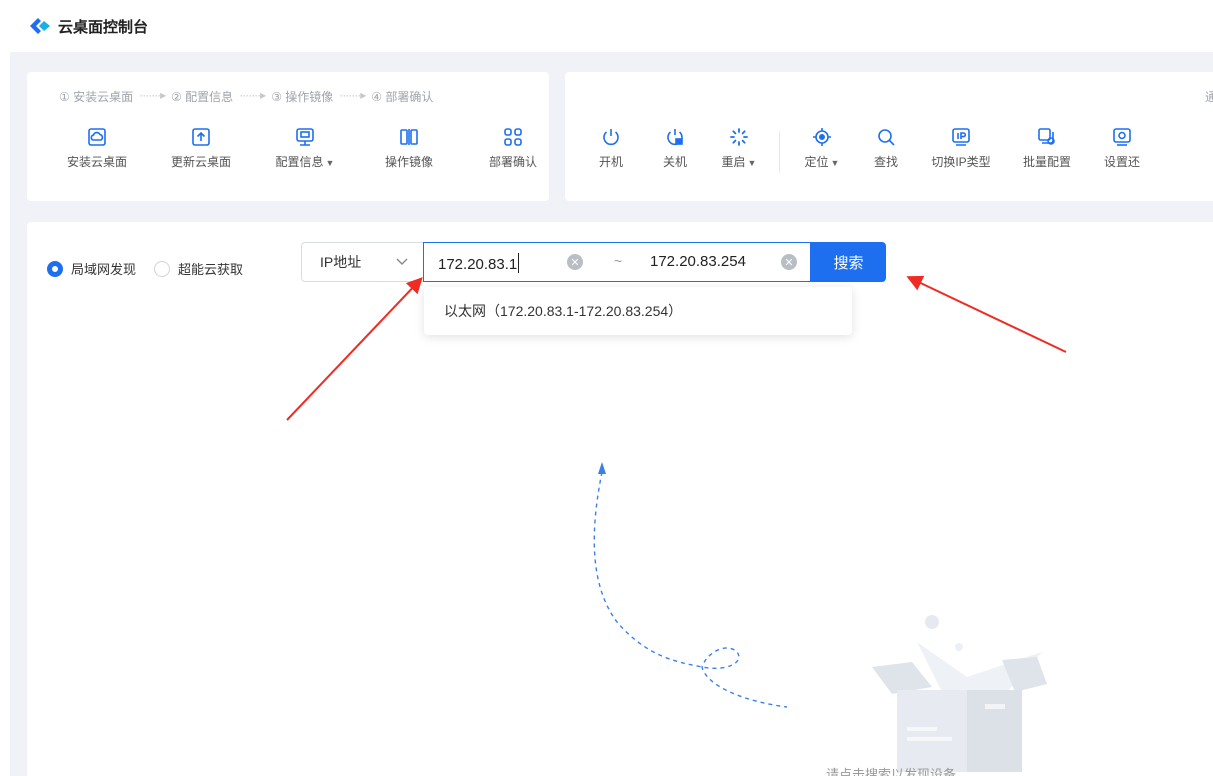 The height and width of the screenshot is (776, 1213). I want to click on settings-restore-icon, so click(1122, 137).